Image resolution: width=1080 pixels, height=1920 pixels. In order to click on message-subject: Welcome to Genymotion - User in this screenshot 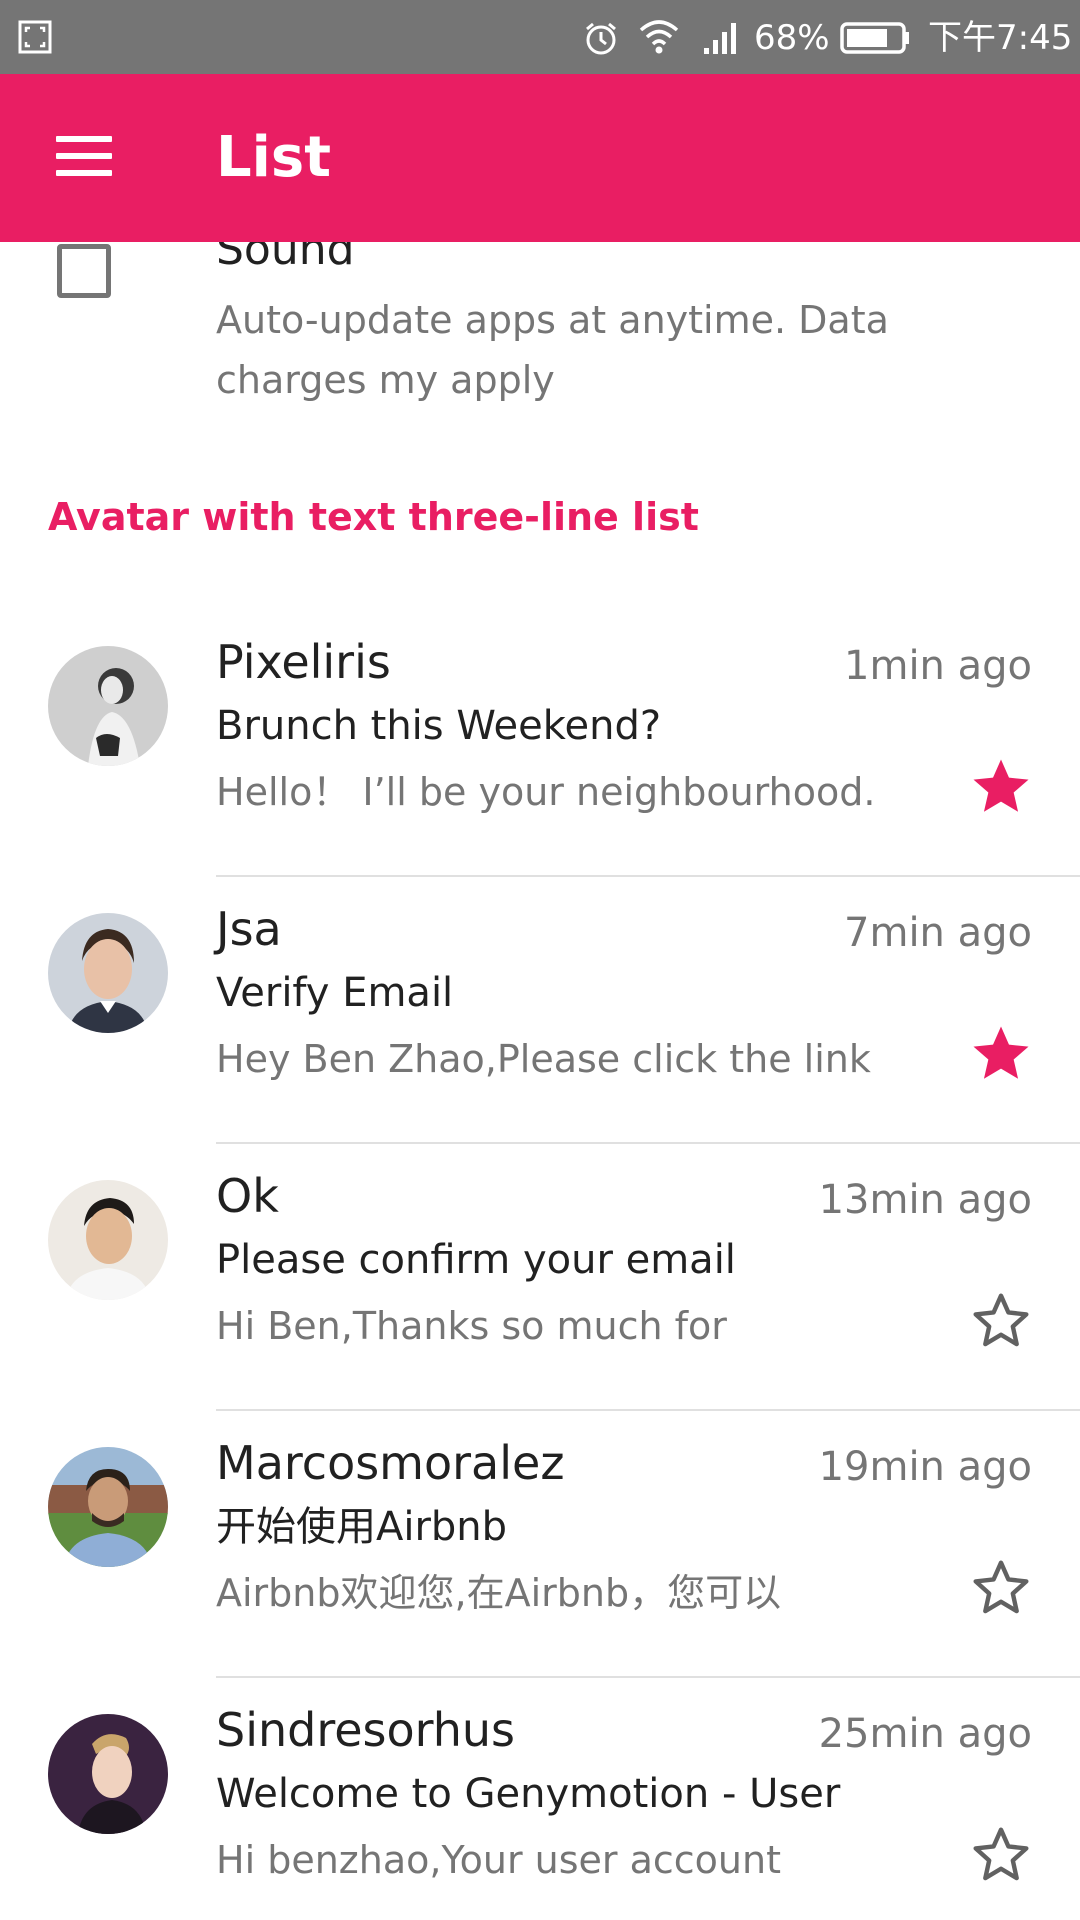, I will do `click(528, 1794)`.